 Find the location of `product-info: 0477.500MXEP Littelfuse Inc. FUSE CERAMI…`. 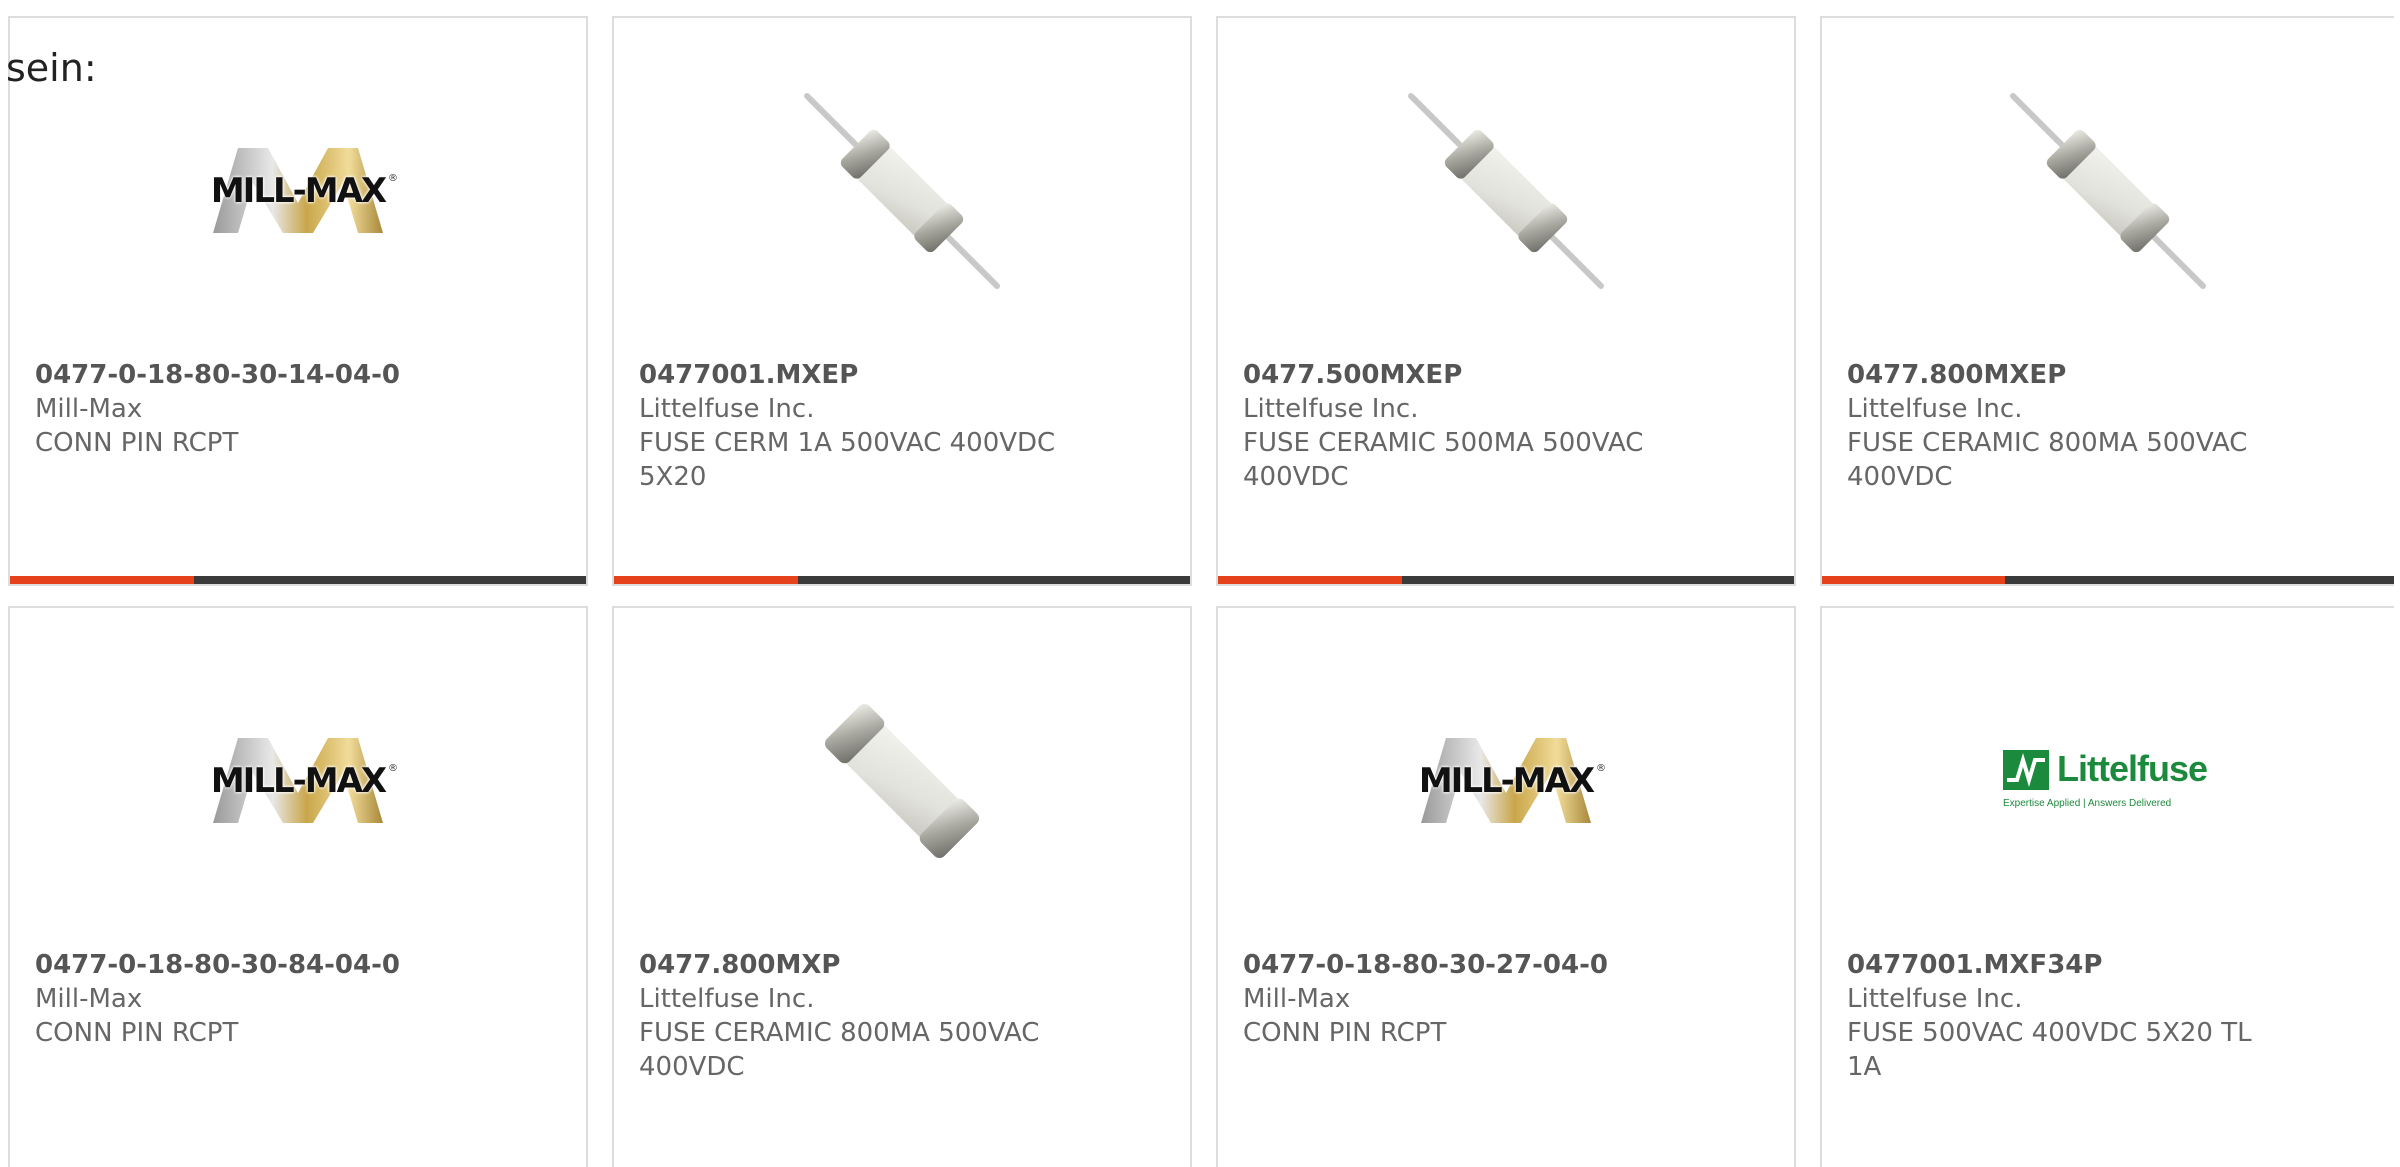

product-info: 0477.500MXEP Littelfuse Inc. FUSE CERAMI… is located at coordinates (1458, 426).